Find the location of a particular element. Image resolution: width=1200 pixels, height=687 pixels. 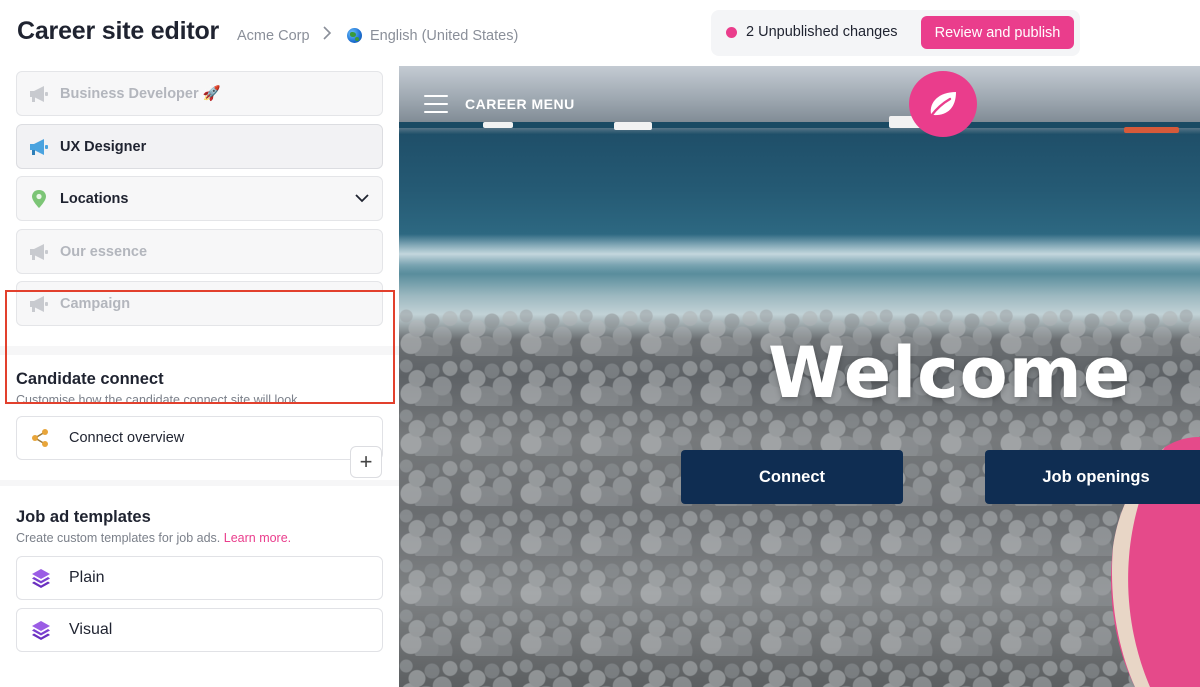

breadcrumb-language: English (United States) is located at coordinates (444, 36).